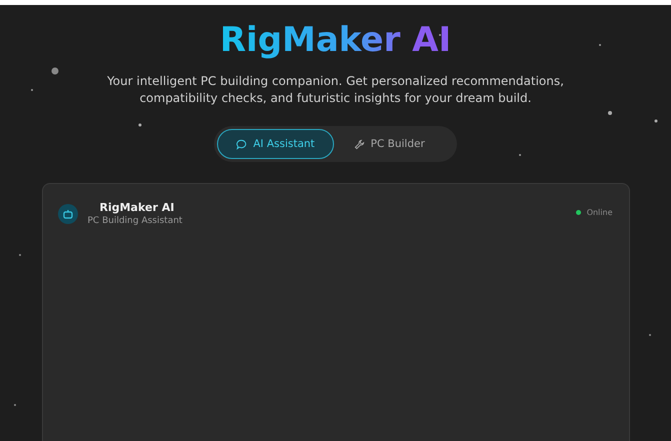 This screenshot has height=441, width=671. I want to click on tab: PC Builder, so click(389, 144).